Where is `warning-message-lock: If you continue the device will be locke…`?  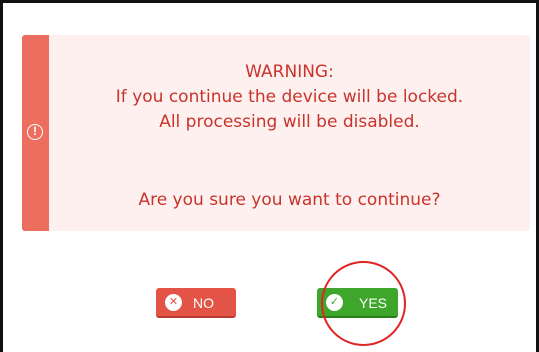
warning-message-lock: If you continue the device will be locke… is located at coordinates (289, 97).